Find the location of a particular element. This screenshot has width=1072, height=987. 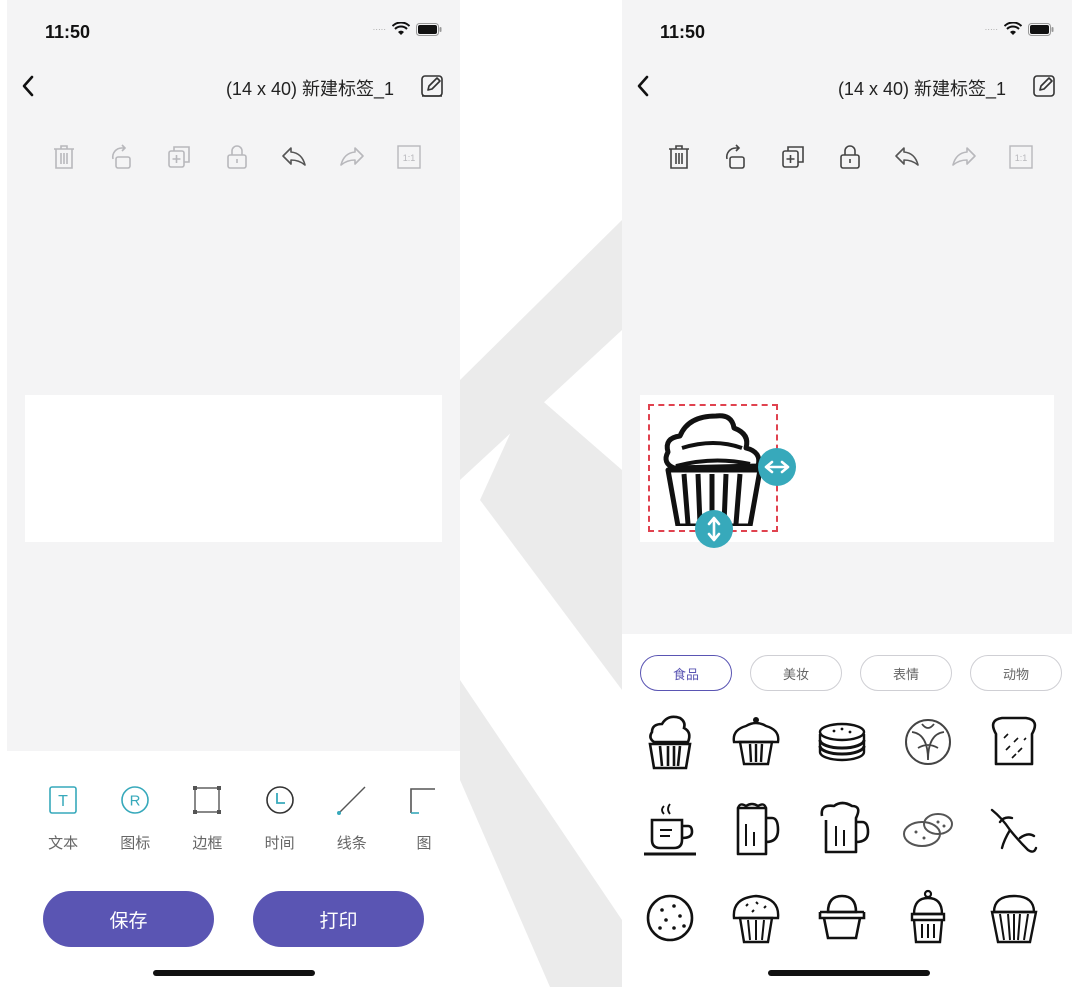

cookies-stack-icon is located at coordinates (842, 742).